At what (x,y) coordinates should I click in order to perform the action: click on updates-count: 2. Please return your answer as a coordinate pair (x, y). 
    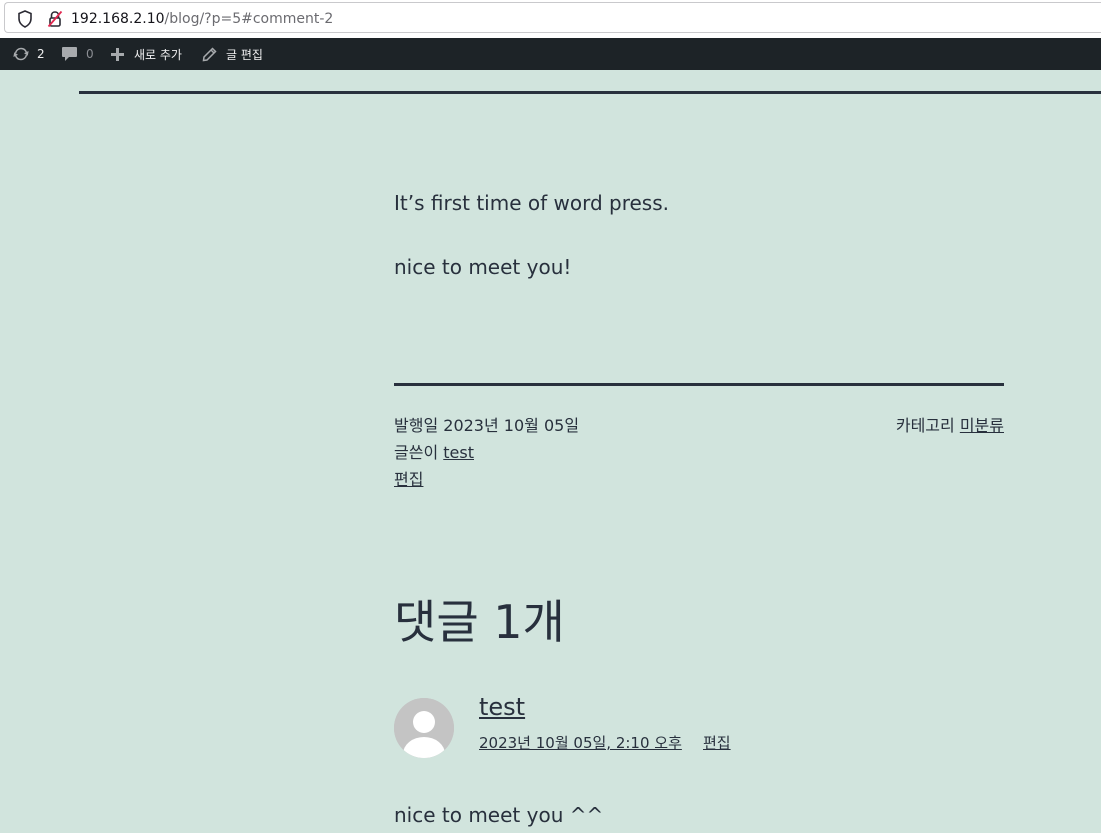
    Looking at the image, I should click on (41, 54).